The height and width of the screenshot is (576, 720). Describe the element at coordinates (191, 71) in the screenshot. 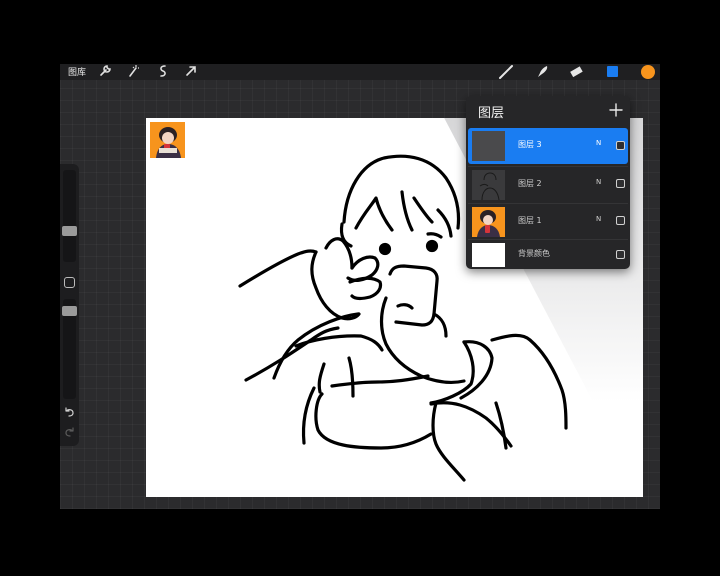

I see `transform-arrow-icon` at that location.